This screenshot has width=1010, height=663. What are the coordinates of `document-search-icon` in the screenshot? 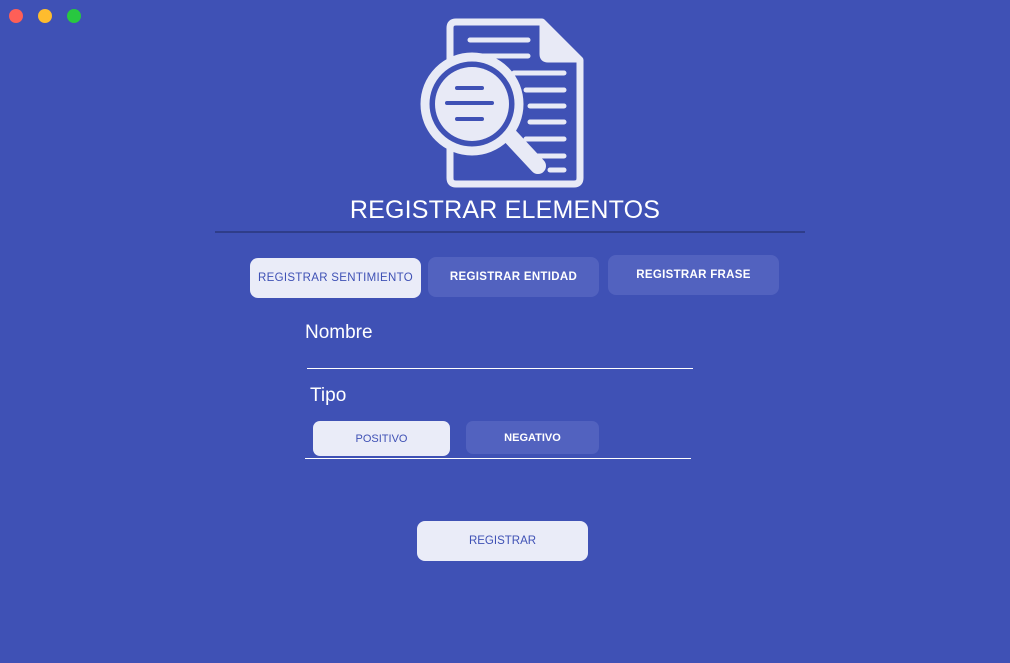 It's located at (502, 103).